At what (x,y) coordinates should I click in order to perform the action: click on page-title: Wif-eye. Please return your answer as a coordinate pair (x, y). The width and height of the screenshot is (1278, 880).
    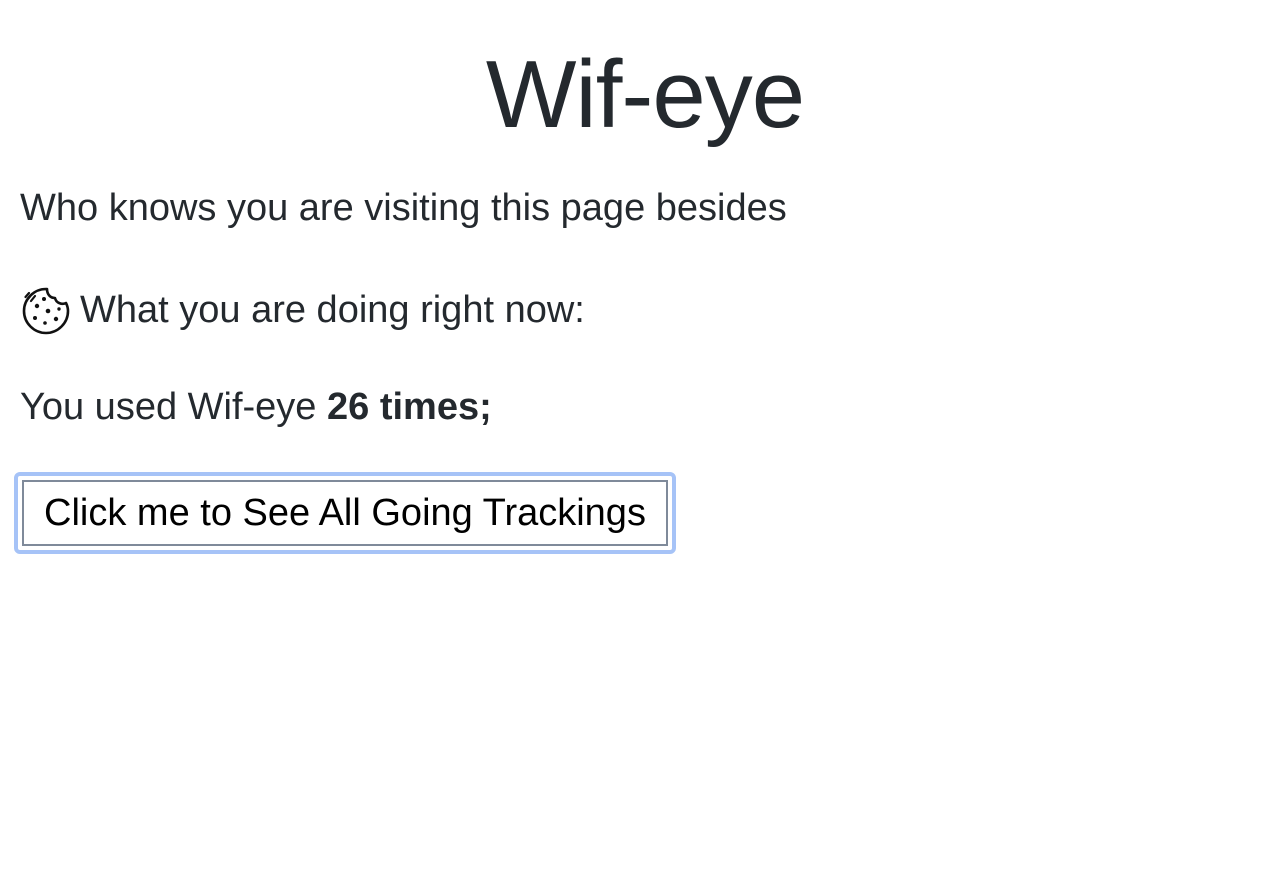
    Looking at the image, I should click on (645, 94).